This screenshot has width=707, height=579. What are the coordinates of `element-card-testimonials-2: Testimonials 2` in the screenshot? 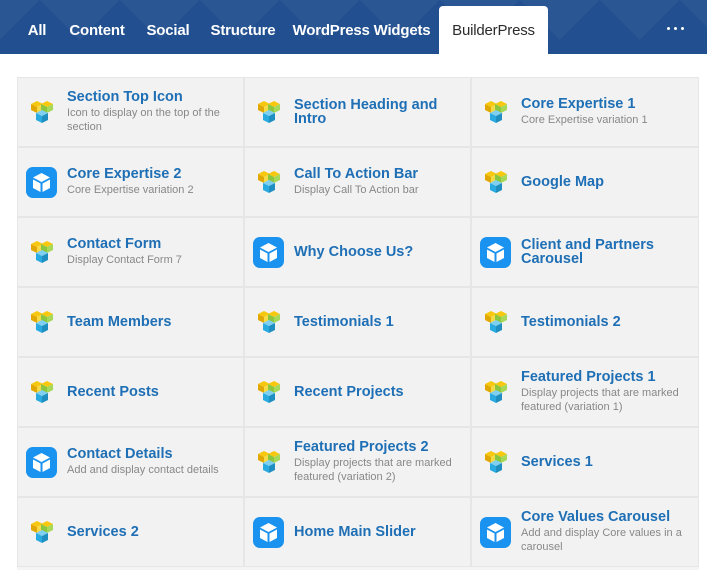 It's located at (585, 322).